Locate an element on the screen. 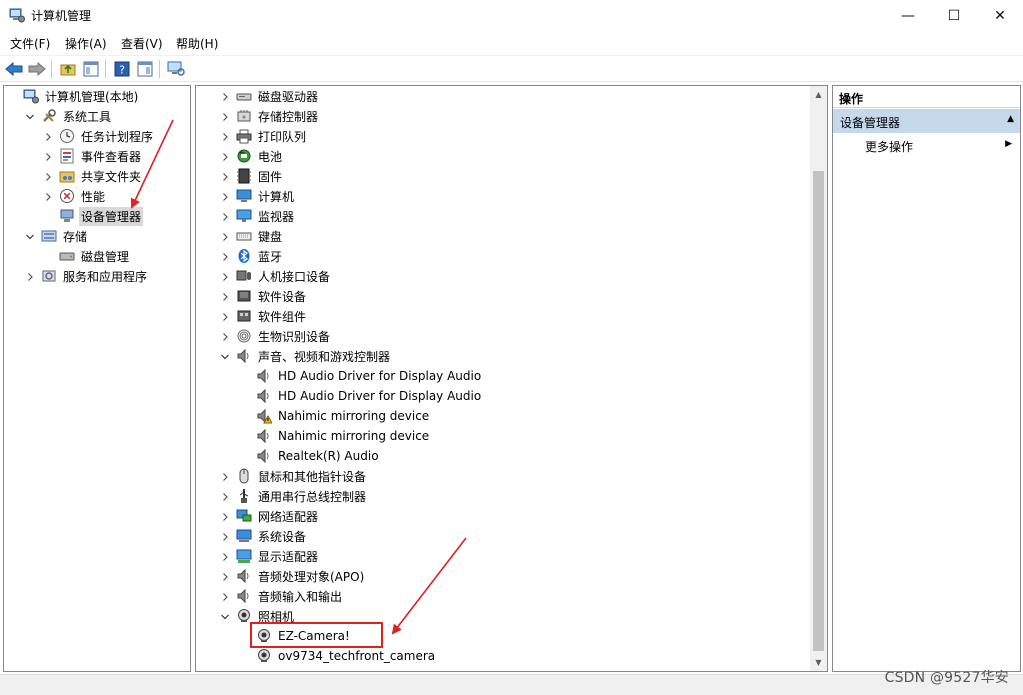 Image resolution: width=1023 pixels, height=695 pixels. device-tree-item: 声音、视频和游戏控制器 is located at coordinates (306, 356).